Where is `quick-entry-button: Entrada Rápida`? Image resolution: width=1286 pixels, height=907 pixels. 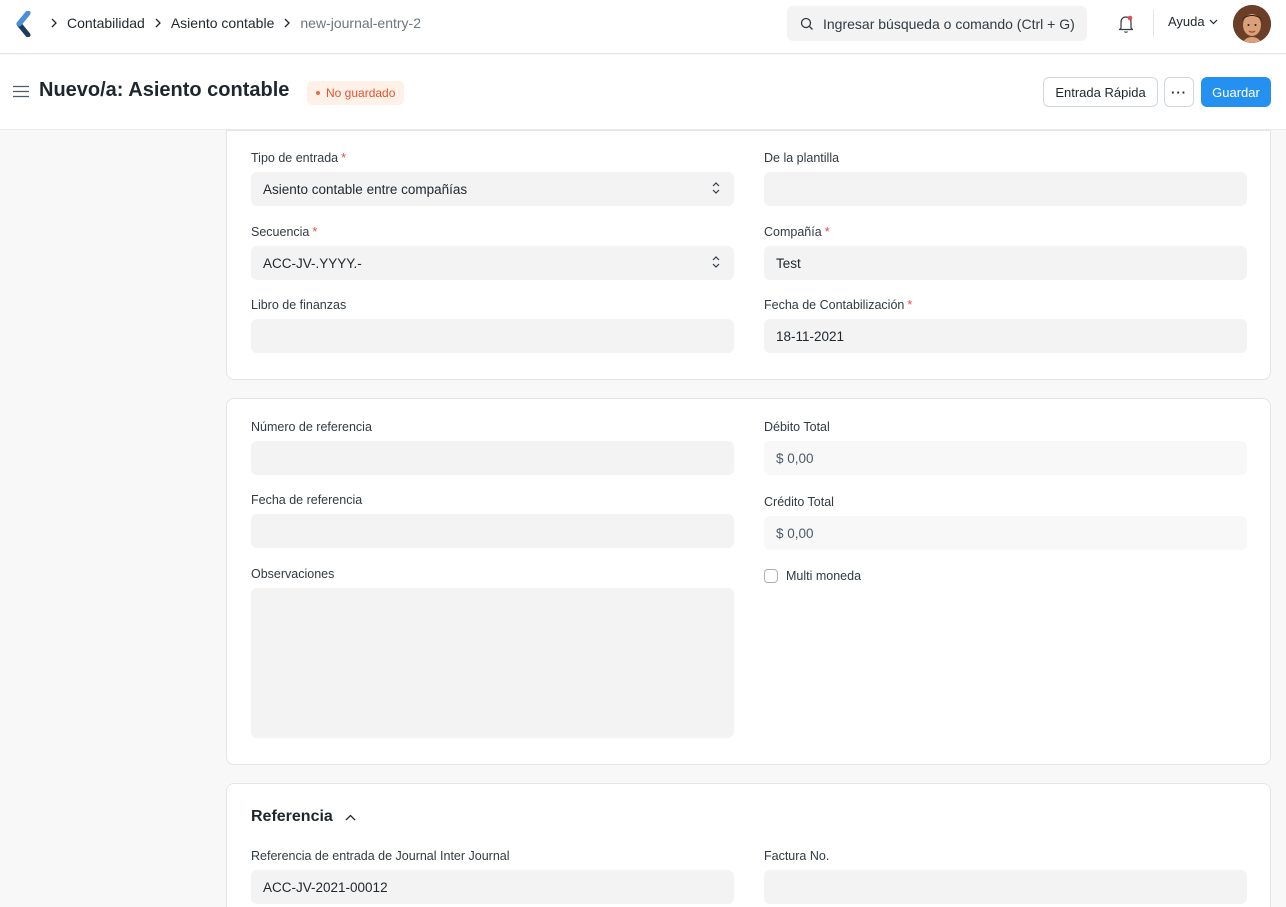 quick-entry-button: Entrada Rápida is located at coordinates (1100, 92).